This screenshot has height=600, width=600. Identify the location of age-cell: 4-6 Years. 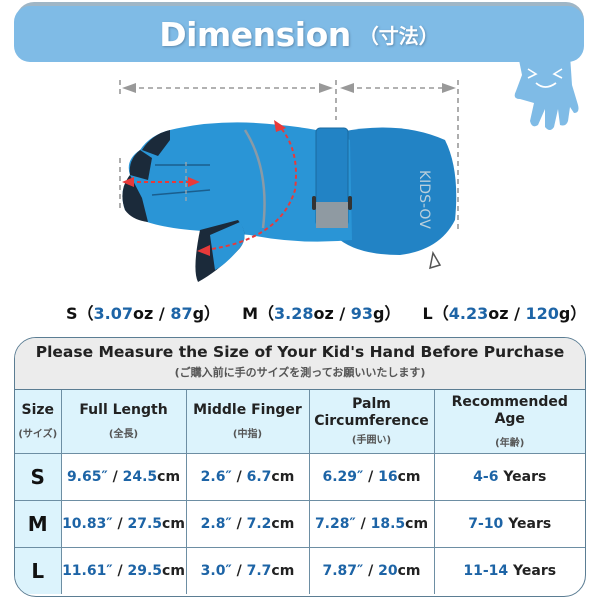
(509, 476).